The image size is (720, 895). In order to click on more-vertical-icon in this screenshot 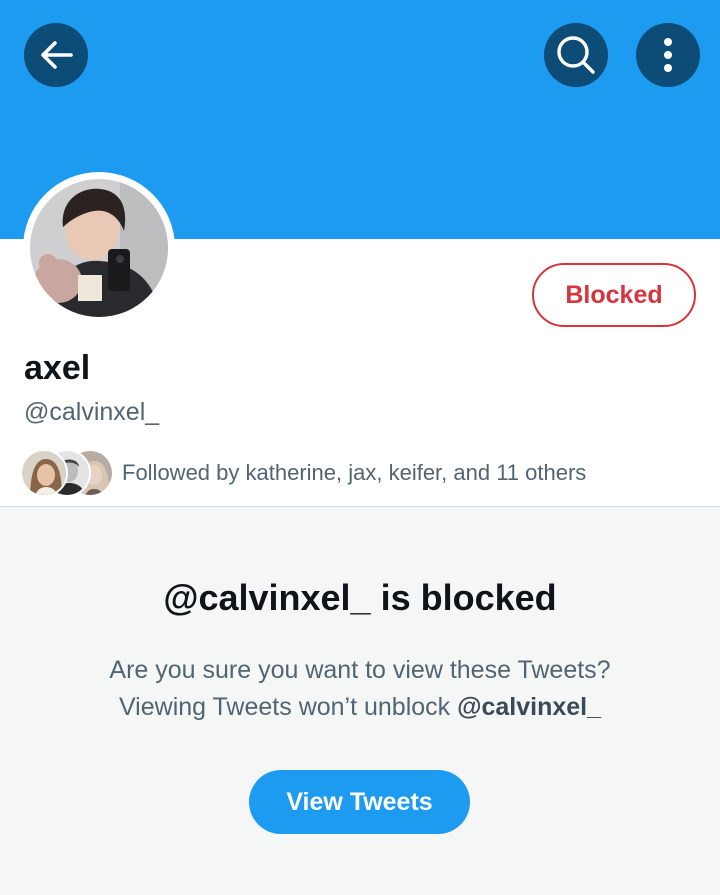, I will do `click(668, 55)`.